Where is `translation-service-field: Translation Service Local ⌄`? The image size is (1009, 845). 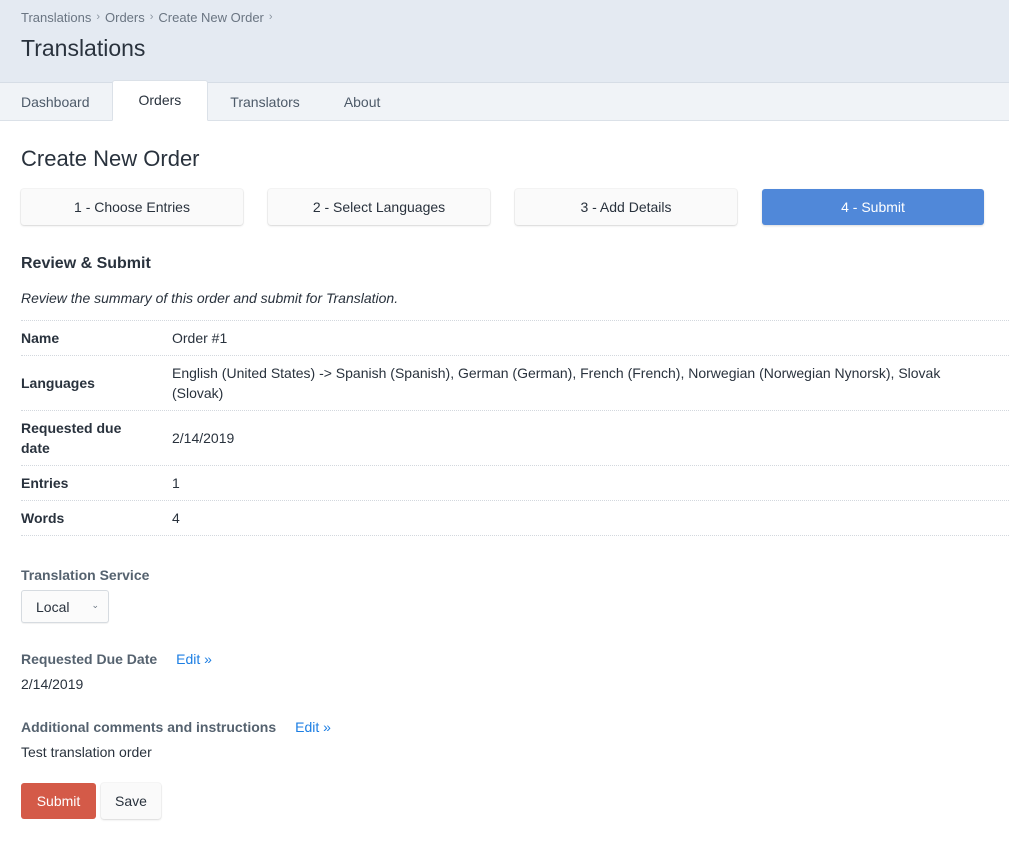
translation-service-field: Translation Service Local ⌄ is located at coordinates (515, 595).